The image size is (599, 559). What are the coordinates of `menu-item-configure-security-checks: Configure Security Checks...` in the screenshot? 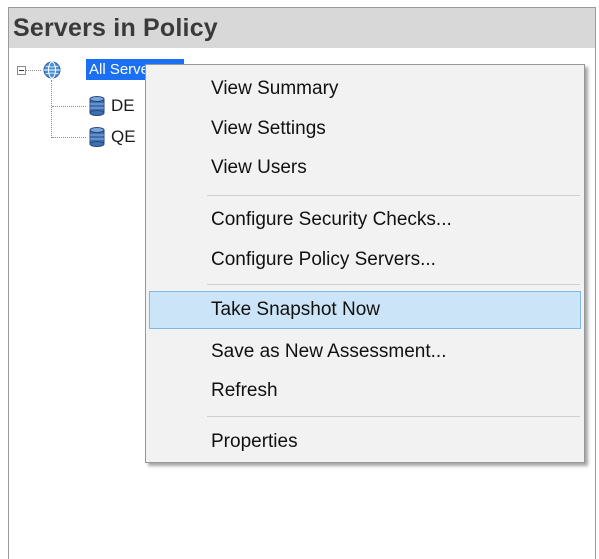 It's located at (365, 220).